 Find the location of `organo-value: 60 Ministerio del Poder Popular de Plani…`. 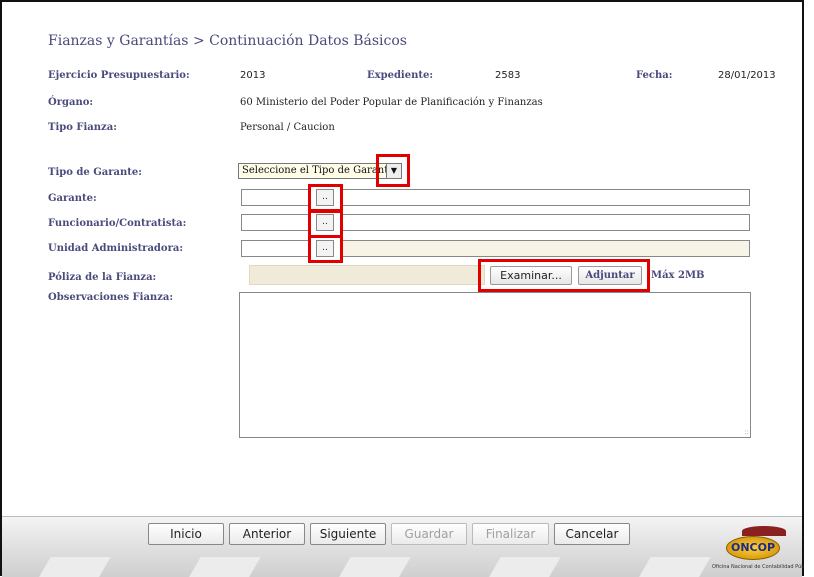

organo-value: 60 Ministerio del Poder Popular de Plani… is located at coordinates (391, 102).